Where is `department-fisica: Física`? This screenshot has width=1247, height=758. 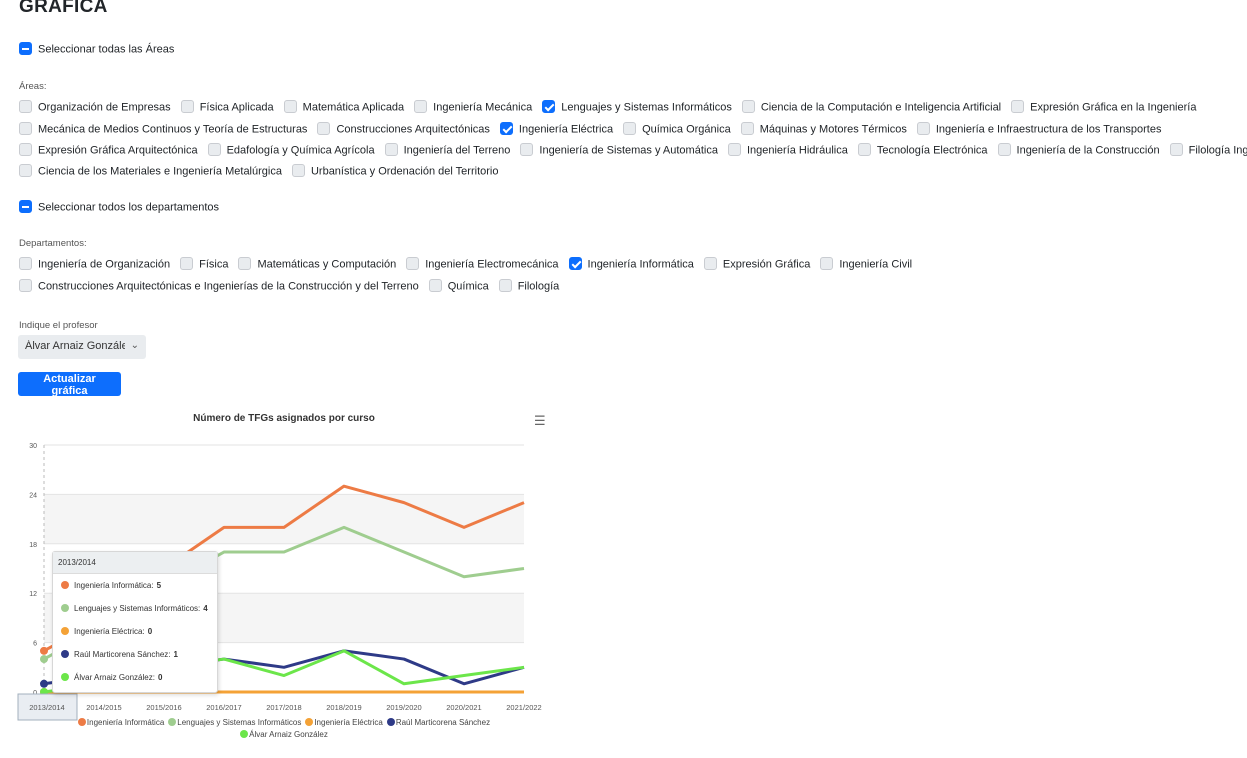 department-fisica: Física is located at coordinates (204, 264).